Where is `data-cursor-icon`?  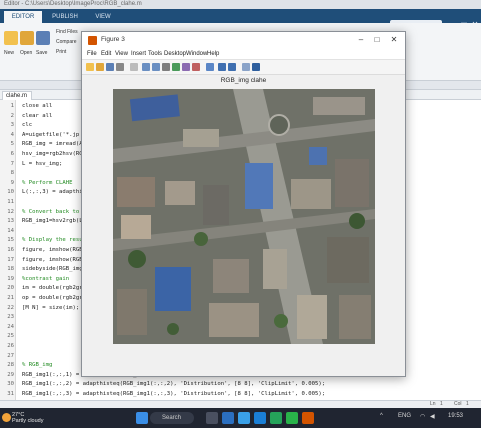
data-cursor-icon is located at coordinates (186, 67).